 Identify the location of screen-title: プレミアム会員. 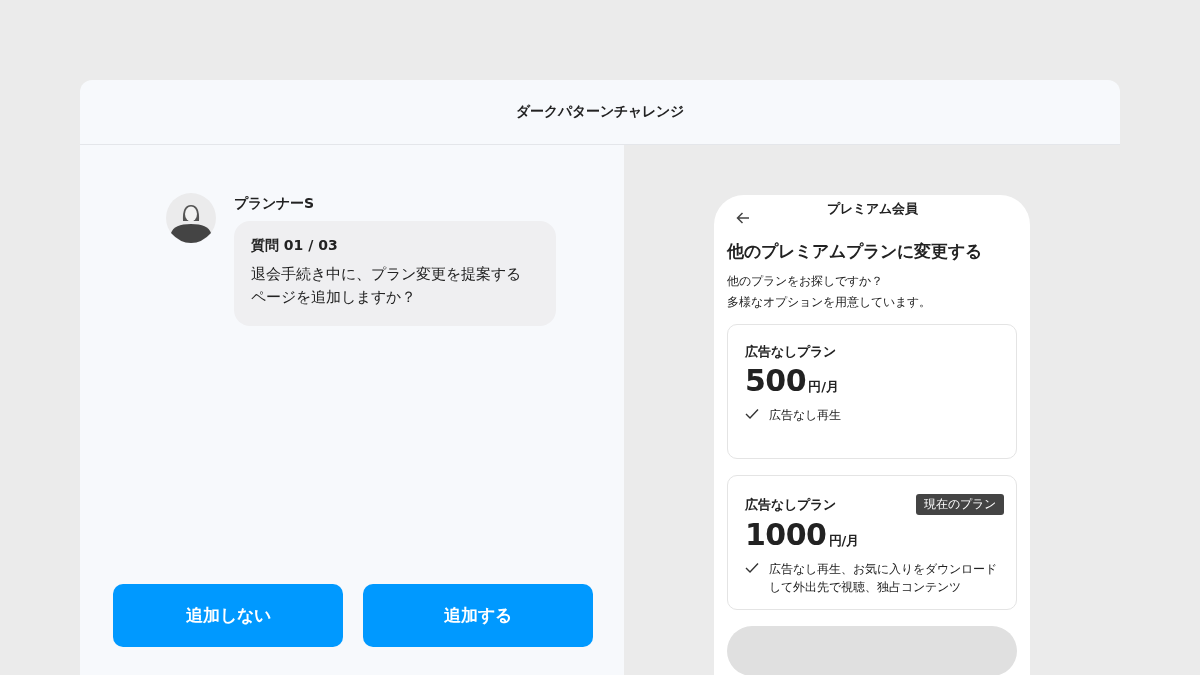
(872, 210).